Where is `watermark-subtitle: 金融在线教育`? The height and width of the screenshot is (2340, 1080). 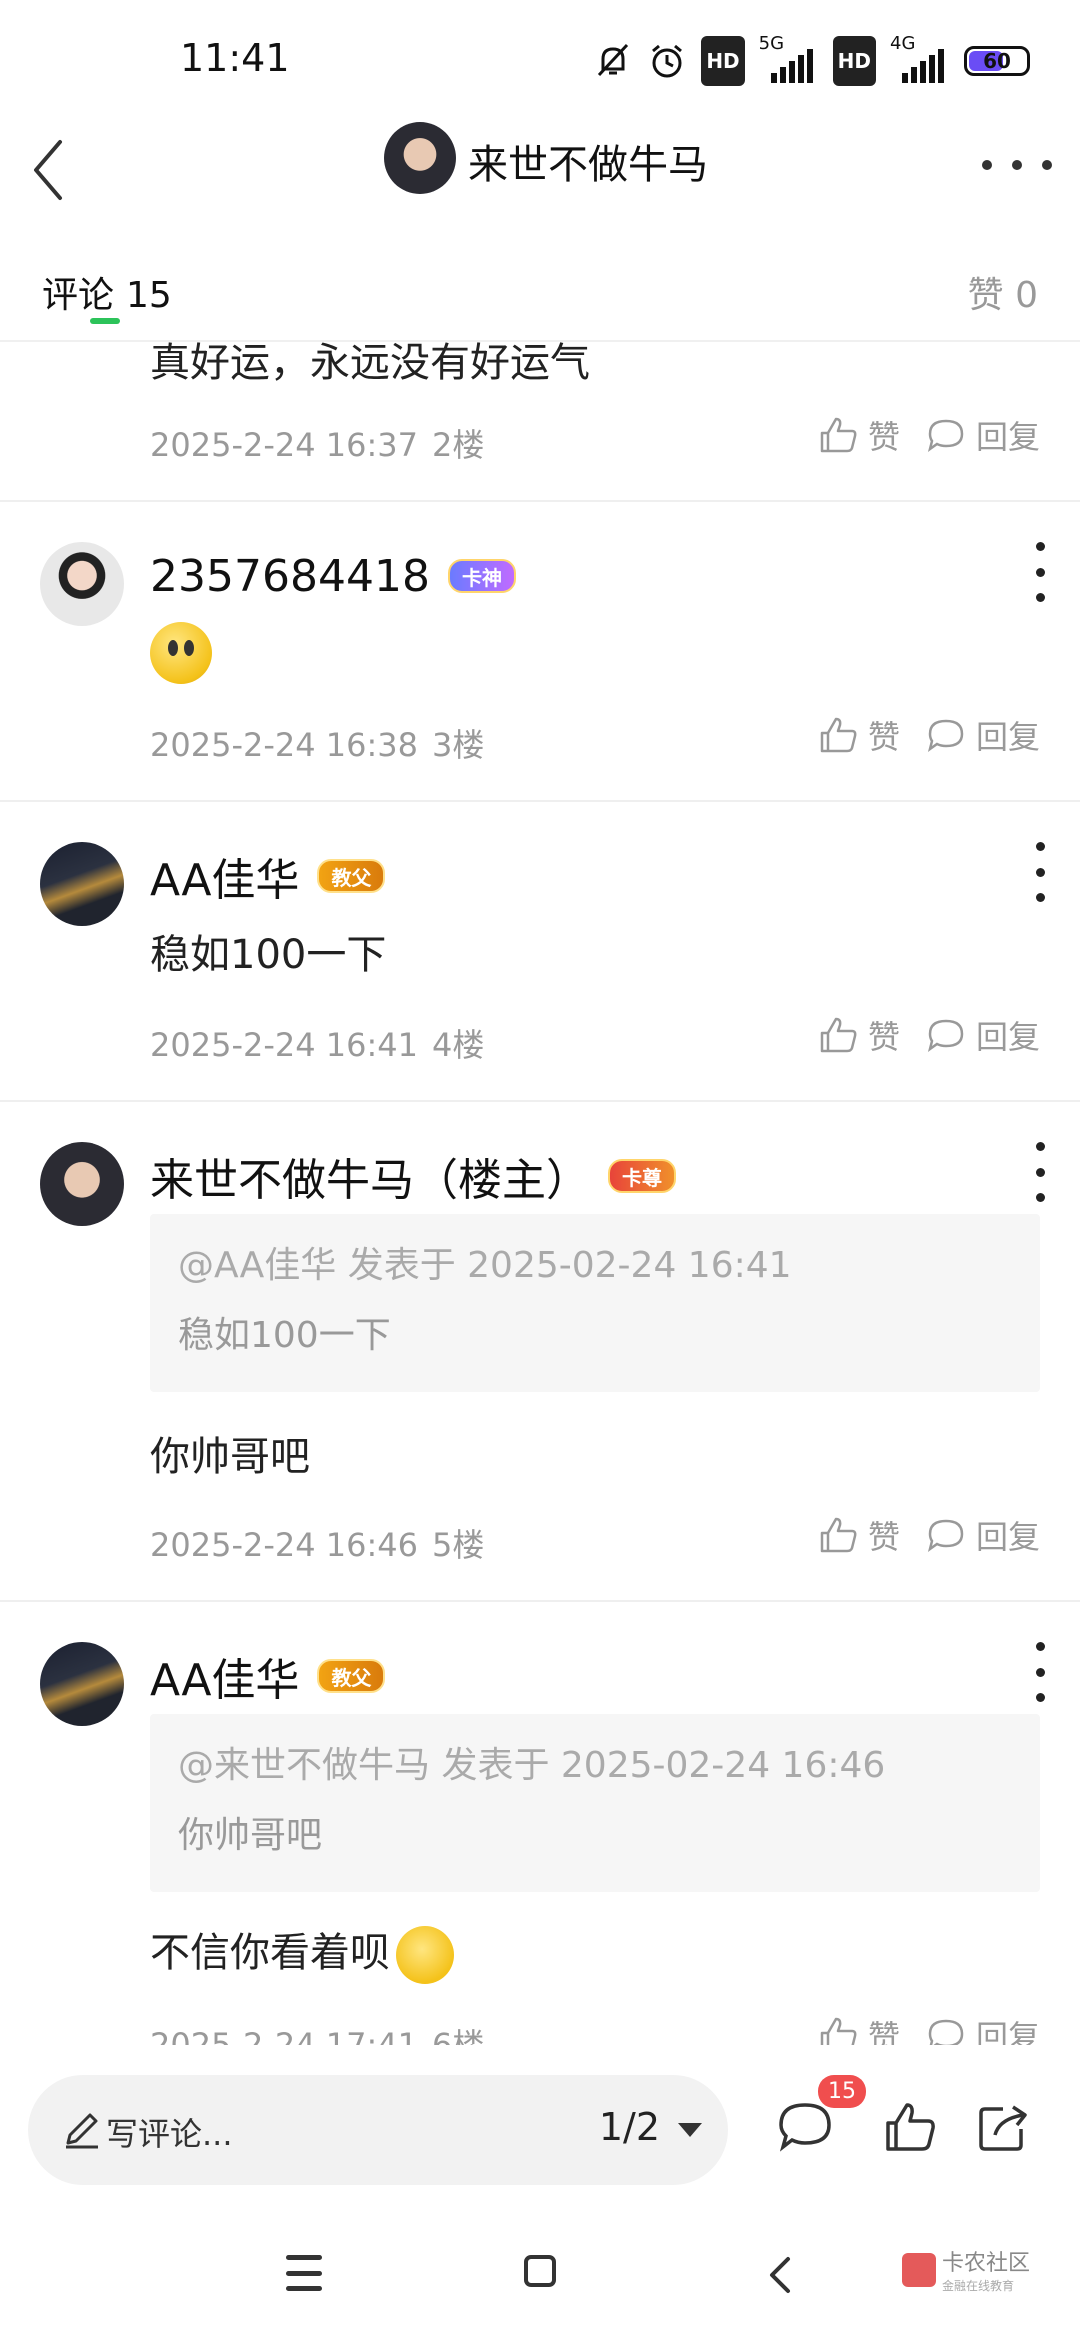
watermark-subtitle: 金融在线教育 is located at coordinates (977, 2286).